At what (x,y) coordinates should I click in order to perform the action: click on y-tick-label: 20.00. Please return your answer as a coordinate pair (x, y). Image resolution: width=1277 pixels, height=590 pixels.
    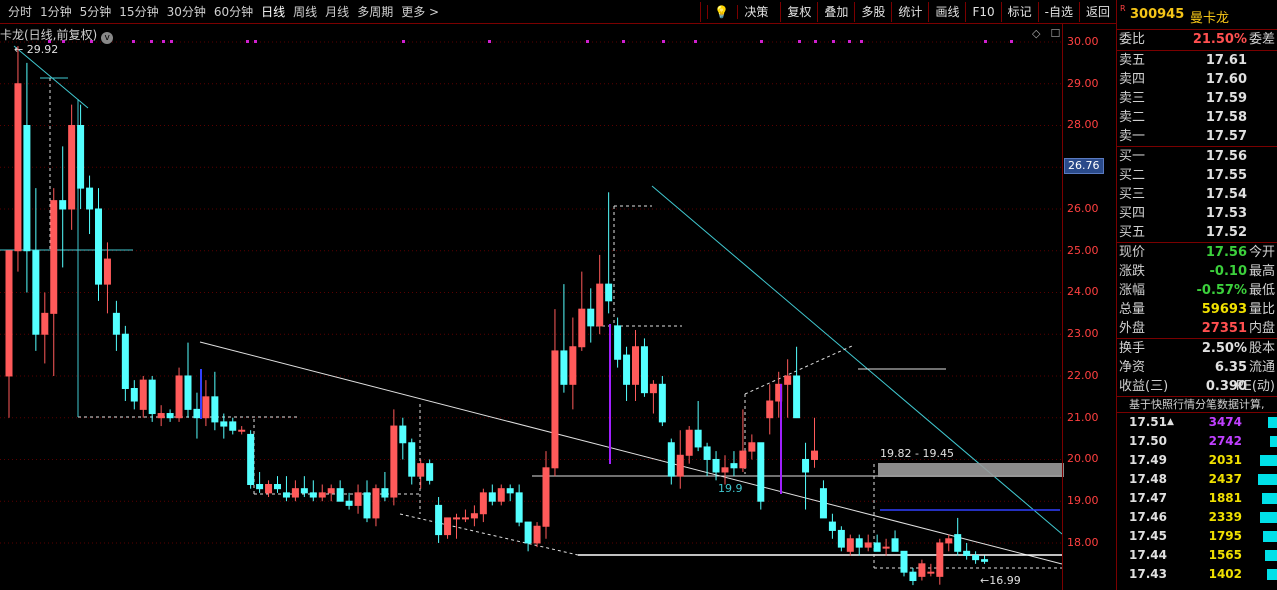
    Looking at the image, I should click on (1083, 459).